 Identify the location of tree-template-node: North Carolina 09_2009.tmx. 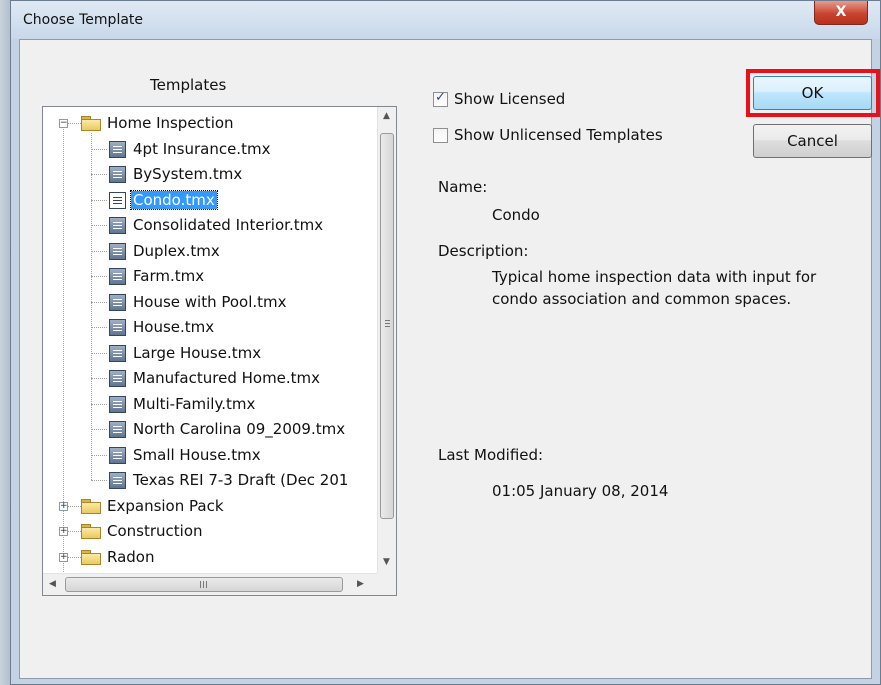
(210, 429).